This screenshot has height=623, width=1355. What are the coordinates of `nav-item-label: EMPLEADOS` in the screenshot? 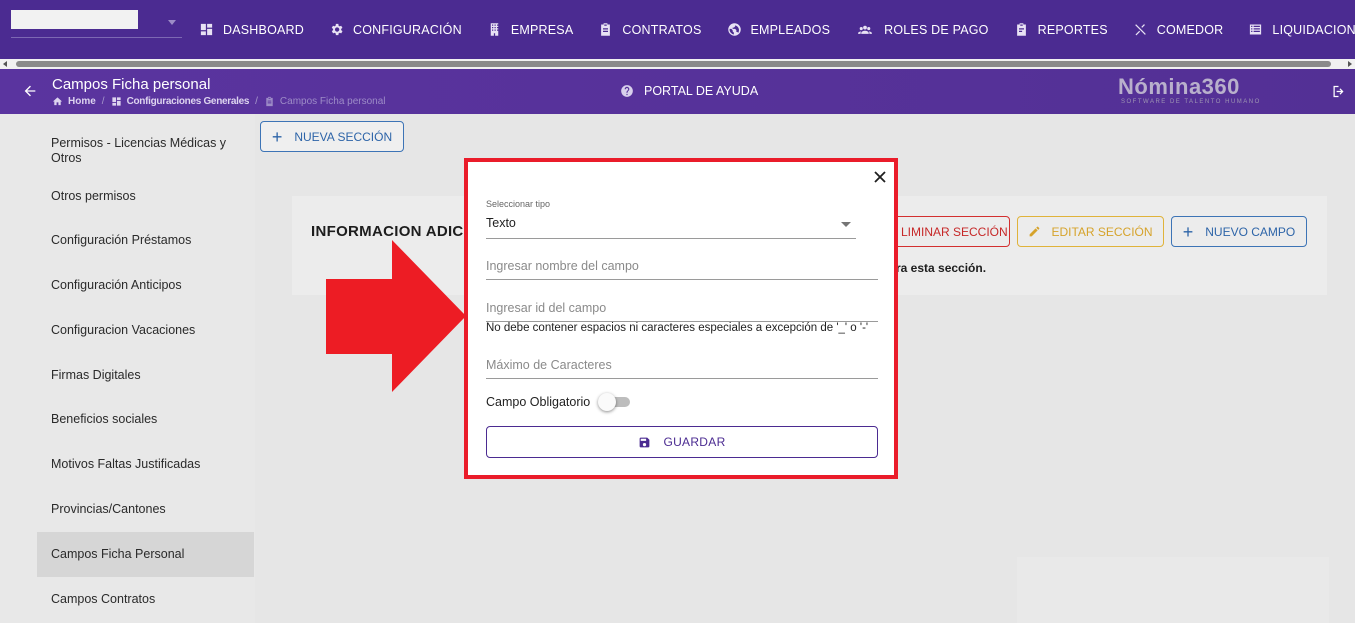 It's located at (790, 29).